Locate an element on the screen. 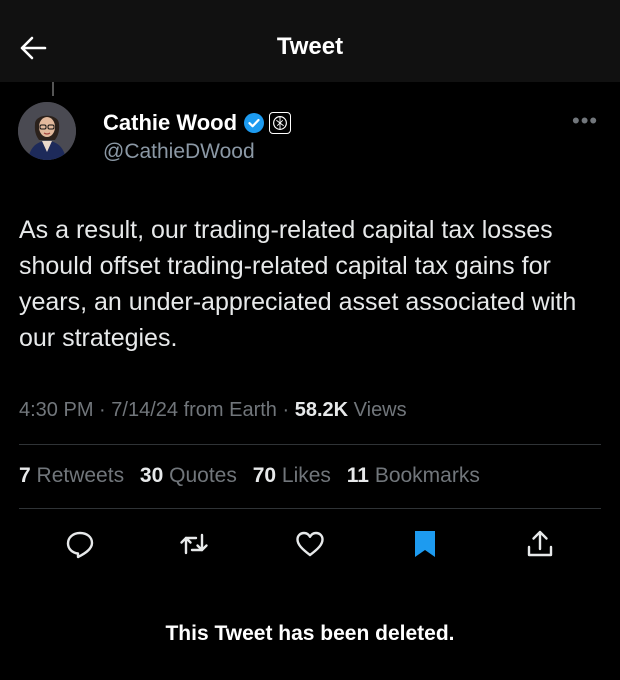 The width and height of the screenshot is (620, 680). bookmark-icon is located at coordinates (425, 544).